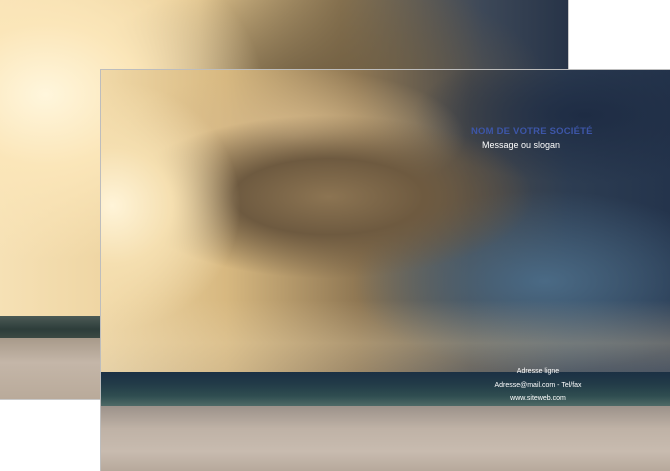 The width and height of the screenshot is (670, 471). I want to click on rain-haze, so click(385, 336).